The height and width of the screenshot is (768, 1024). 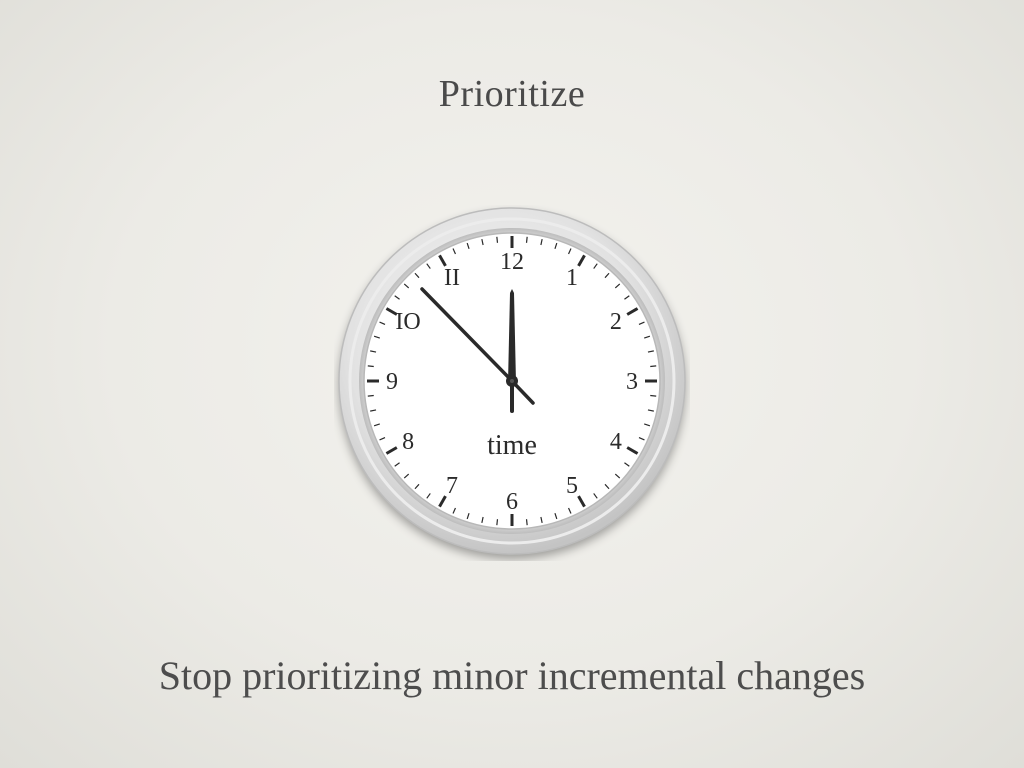 I want to click on hour-numeral: 4, so click(x=616, y=442).